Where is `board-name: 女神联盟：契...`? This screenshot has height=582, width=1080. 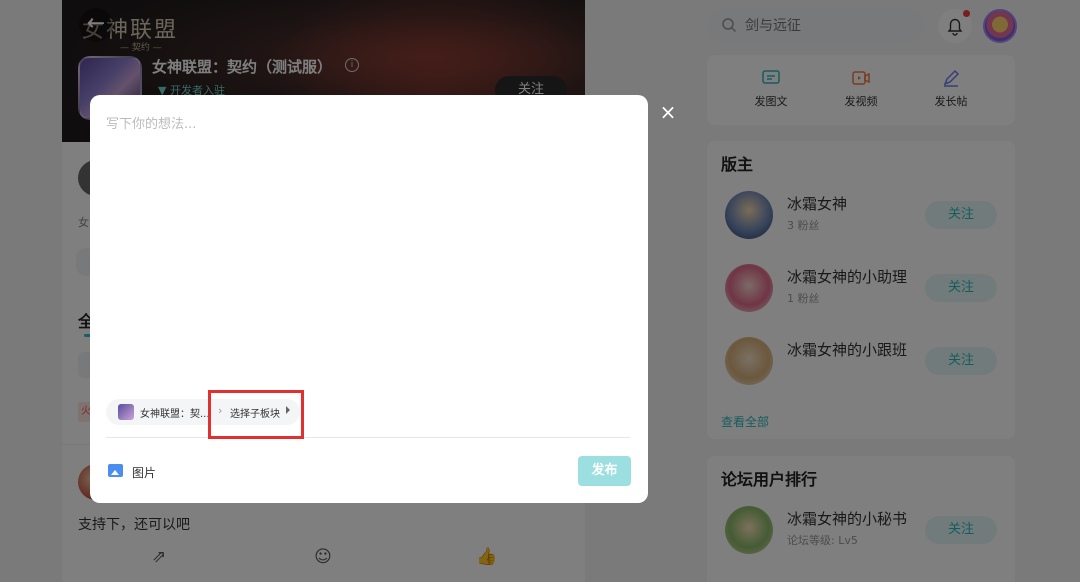 board-name: 女神联盟：契... is located at coordinates (175, 414).